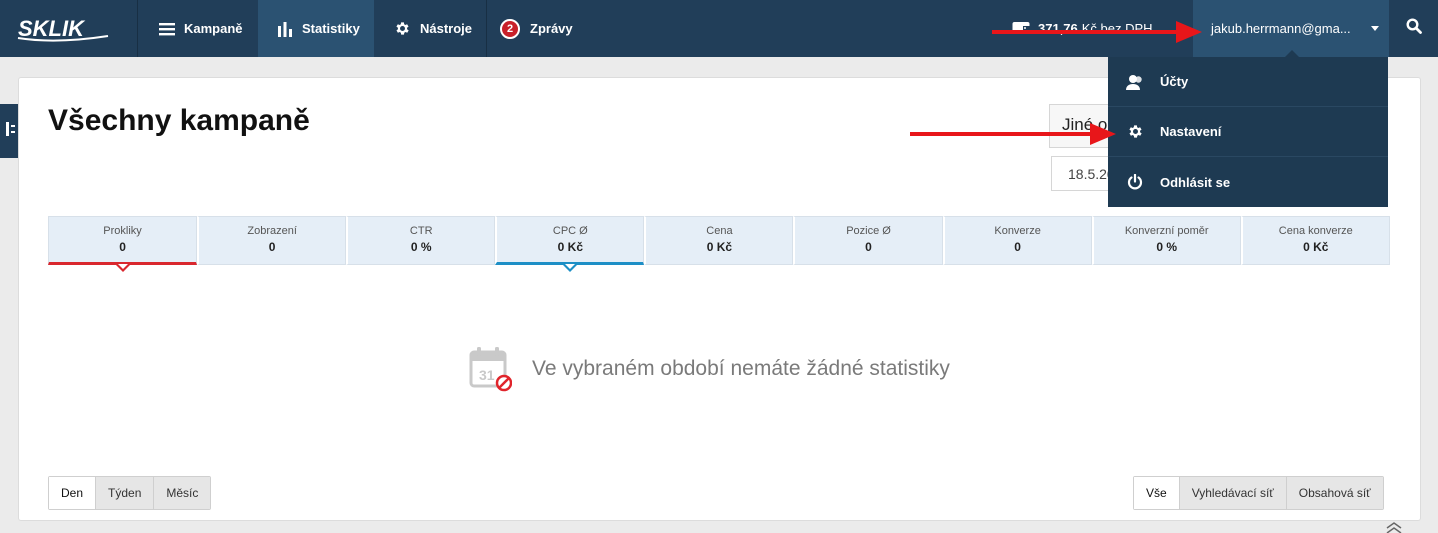  What do you see at coordinates (1191, 131) in the screenshot?
I see `menu-item-label: Nastavení` at bounding box center [1191, 131].